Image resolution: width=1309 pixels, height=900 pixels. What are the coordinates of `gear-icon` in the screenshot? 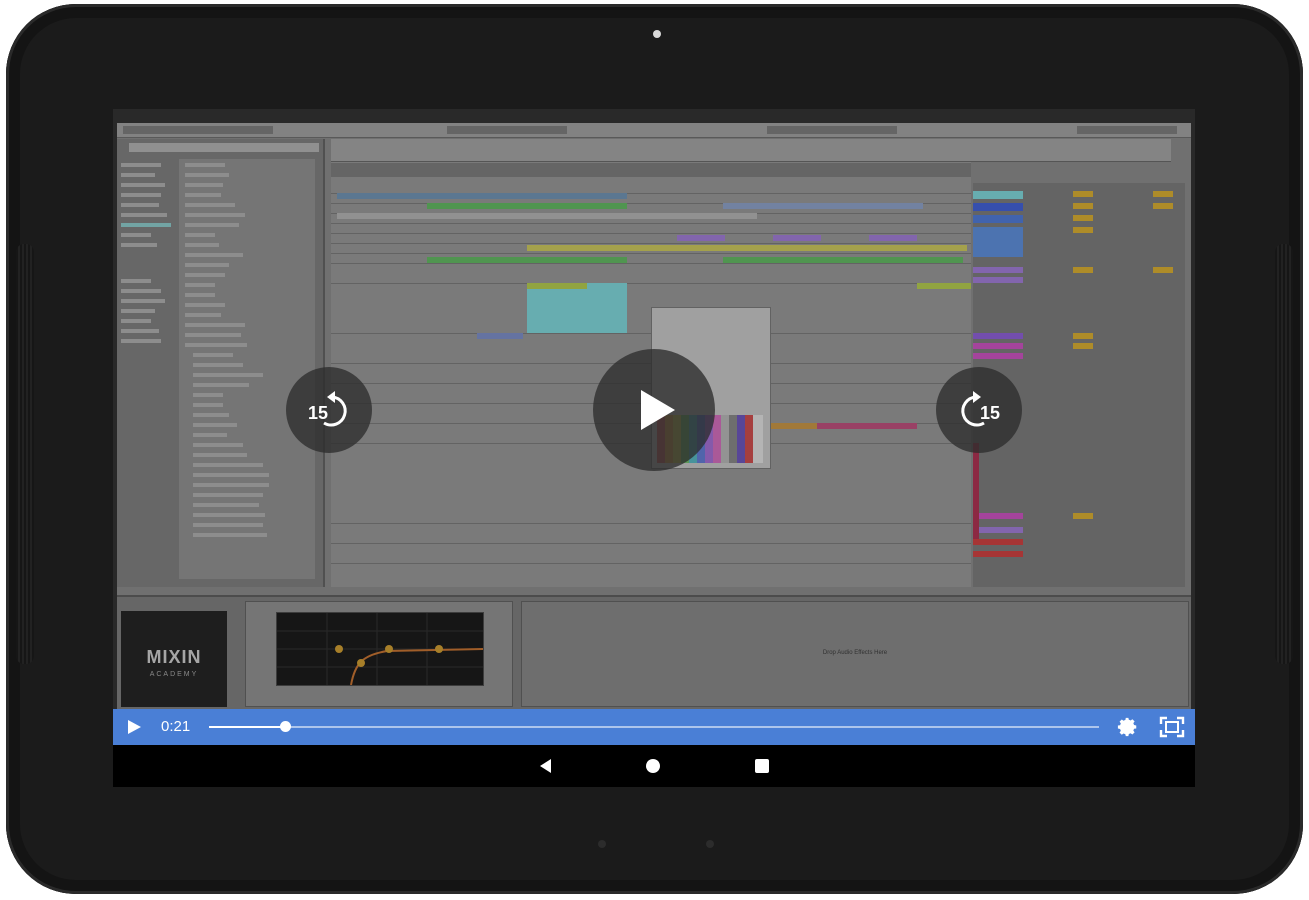 It's located at (1128, 727).